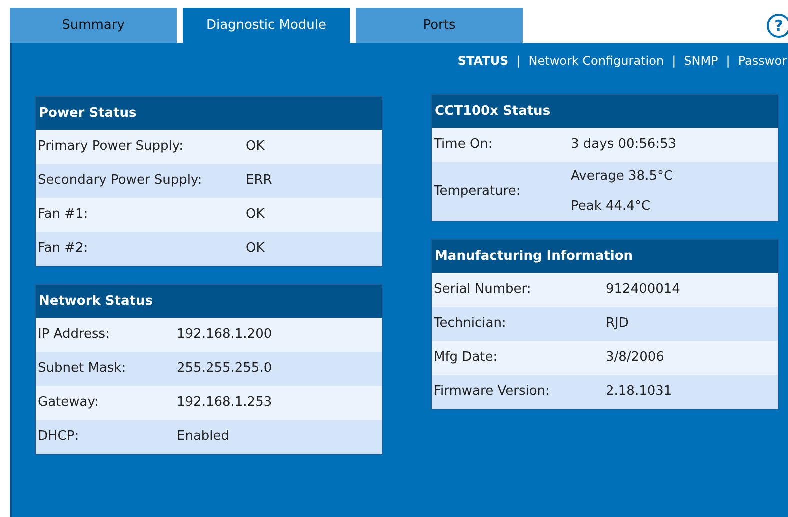 The image size is (788, 517). Describe the element at coordinates (635, 358) in the screenshot. I see `field-value: 3/8/2006` at that location.